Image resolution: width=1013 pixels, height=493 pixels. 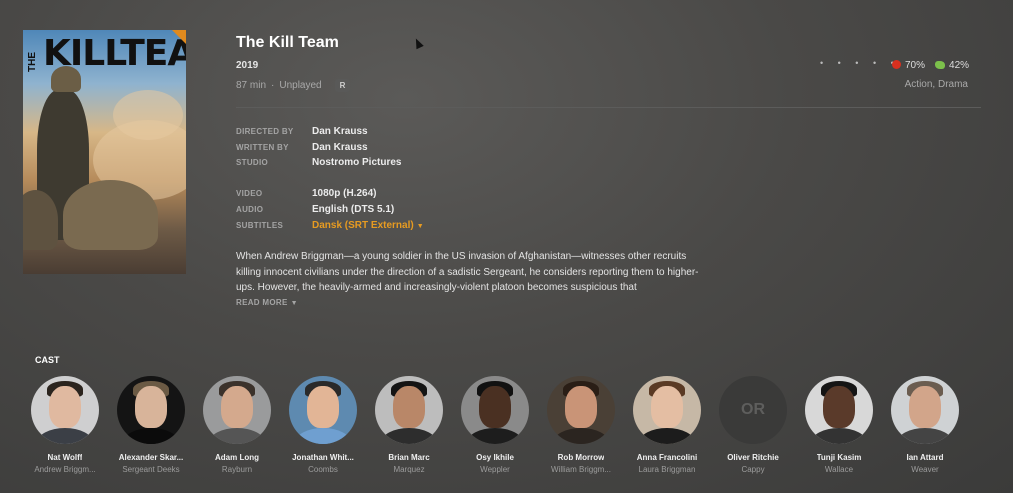 What do you see at coordinates (839, 457) in the screenshot?
I see `cast-name: Tunji Kasim` at bounding box center [839, 457].